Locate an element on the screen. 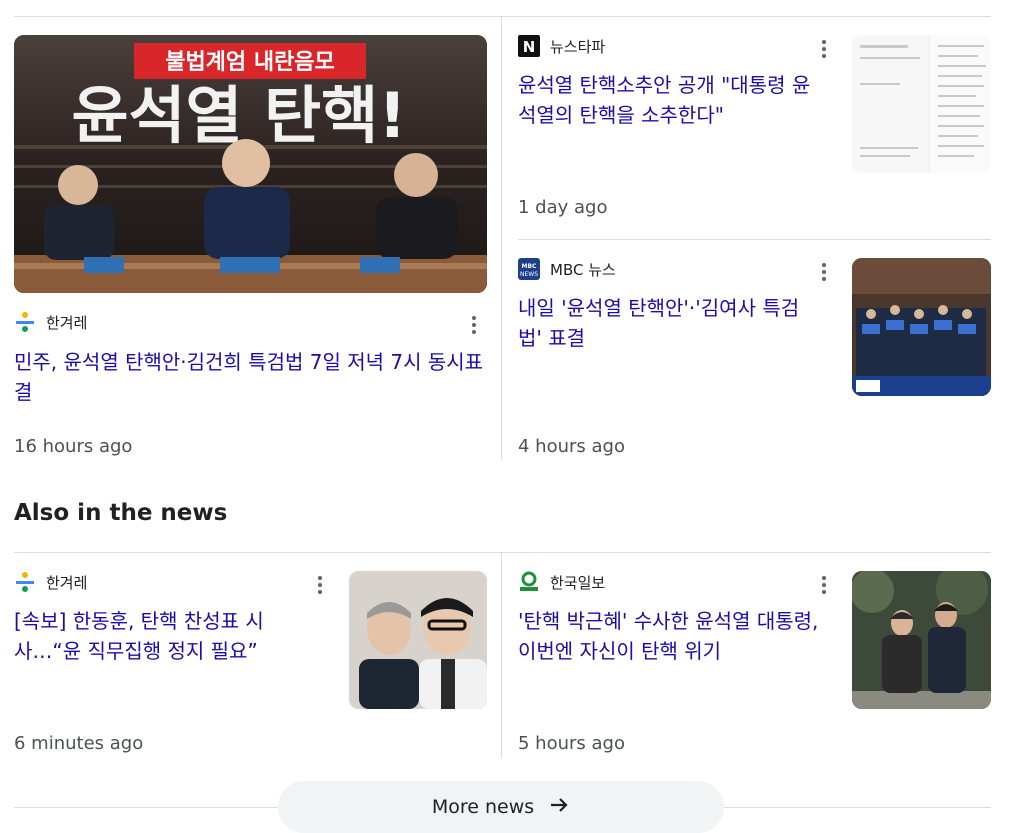  source-row: N 뉴스타파 is located at coordinates (561, 46).